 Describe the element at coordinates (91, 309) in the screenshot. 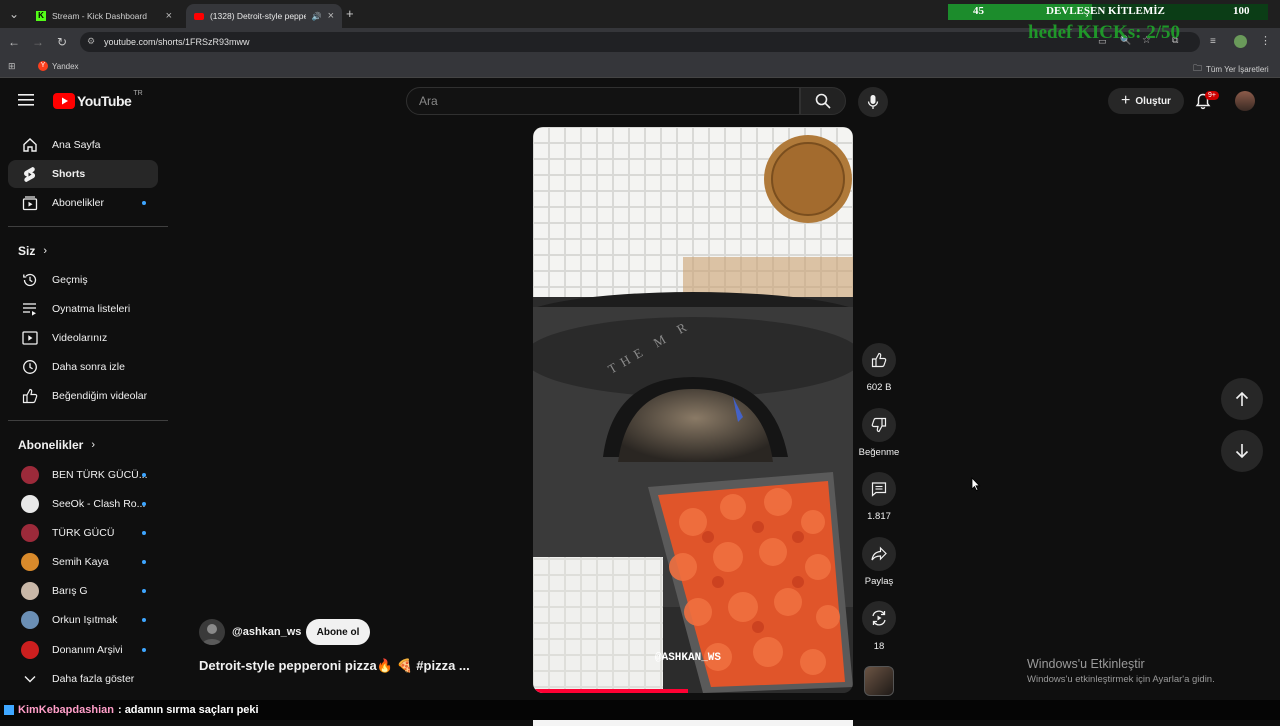

I see `sidebar-item-label: Oynatma listeleri` at that location.